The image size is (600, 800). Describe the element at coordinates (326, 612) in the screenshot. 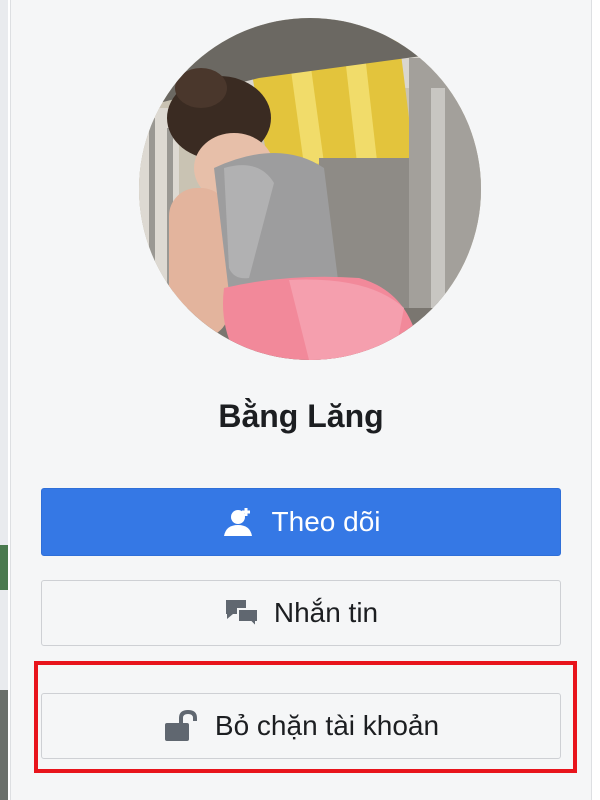

I see `message-button-label: Nhắn tin` at that location.